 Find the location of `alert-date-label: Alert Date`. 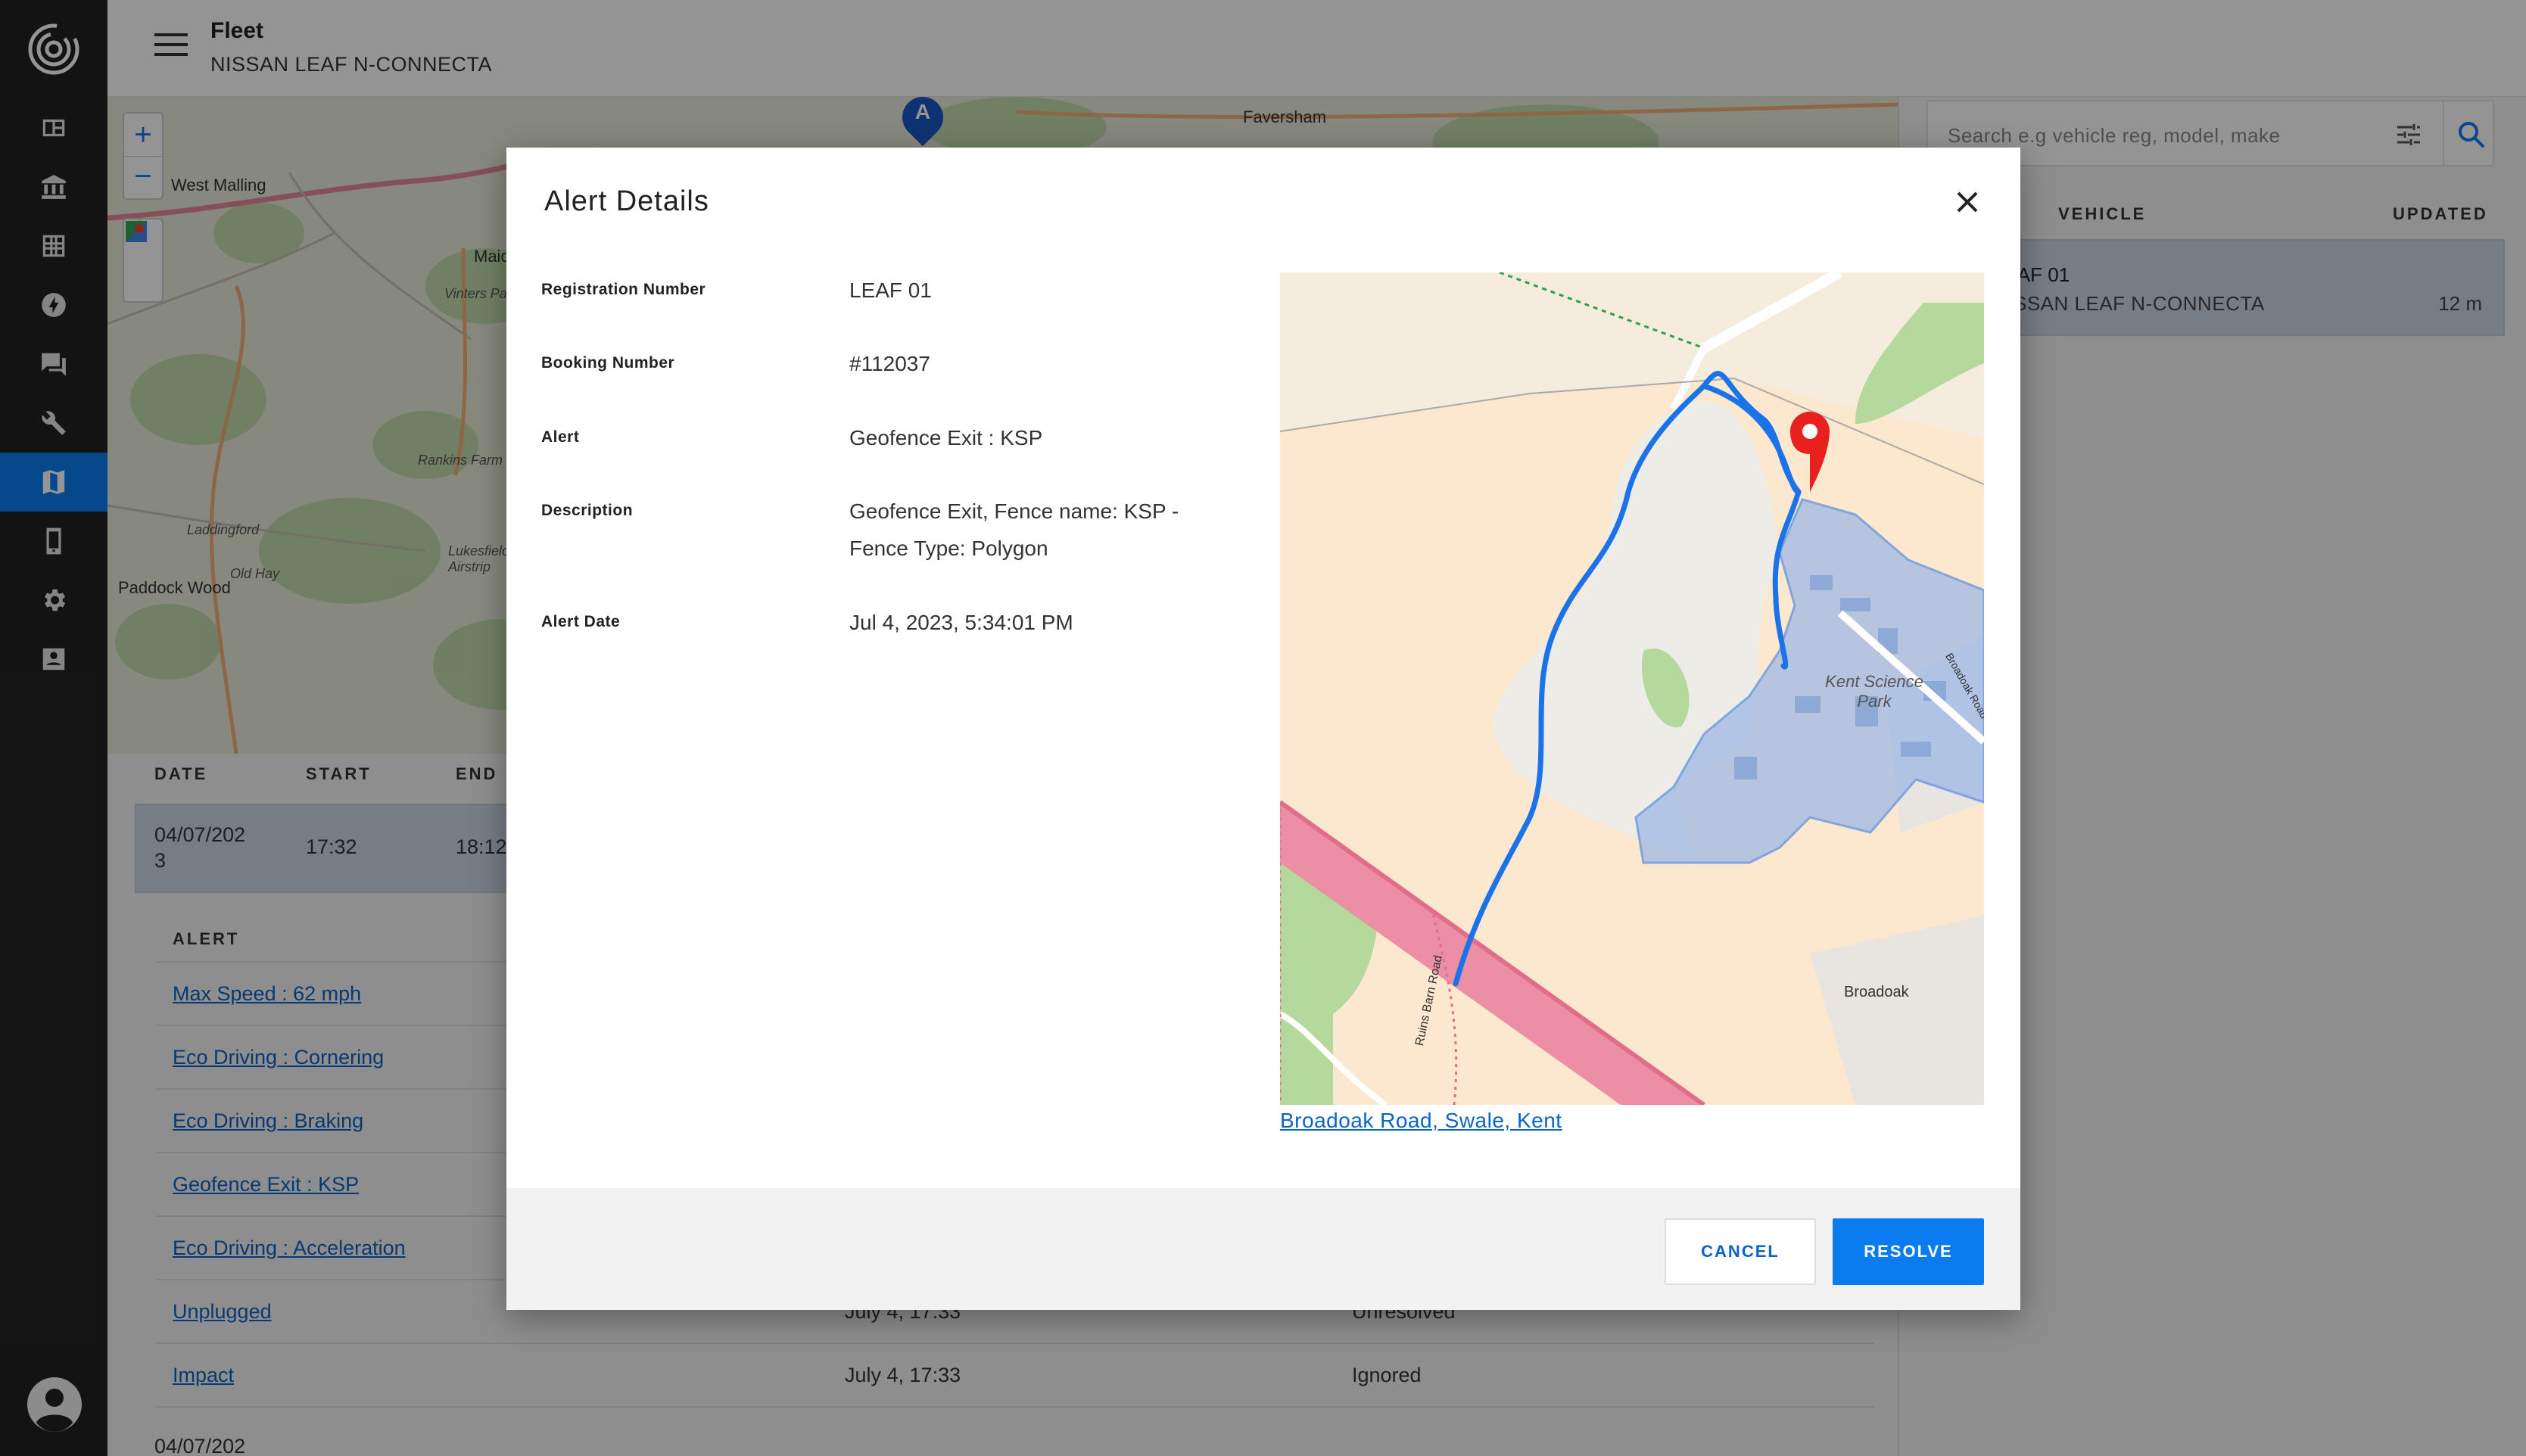

alert-date-label: Alert Date is located at coordinates (581, 621).